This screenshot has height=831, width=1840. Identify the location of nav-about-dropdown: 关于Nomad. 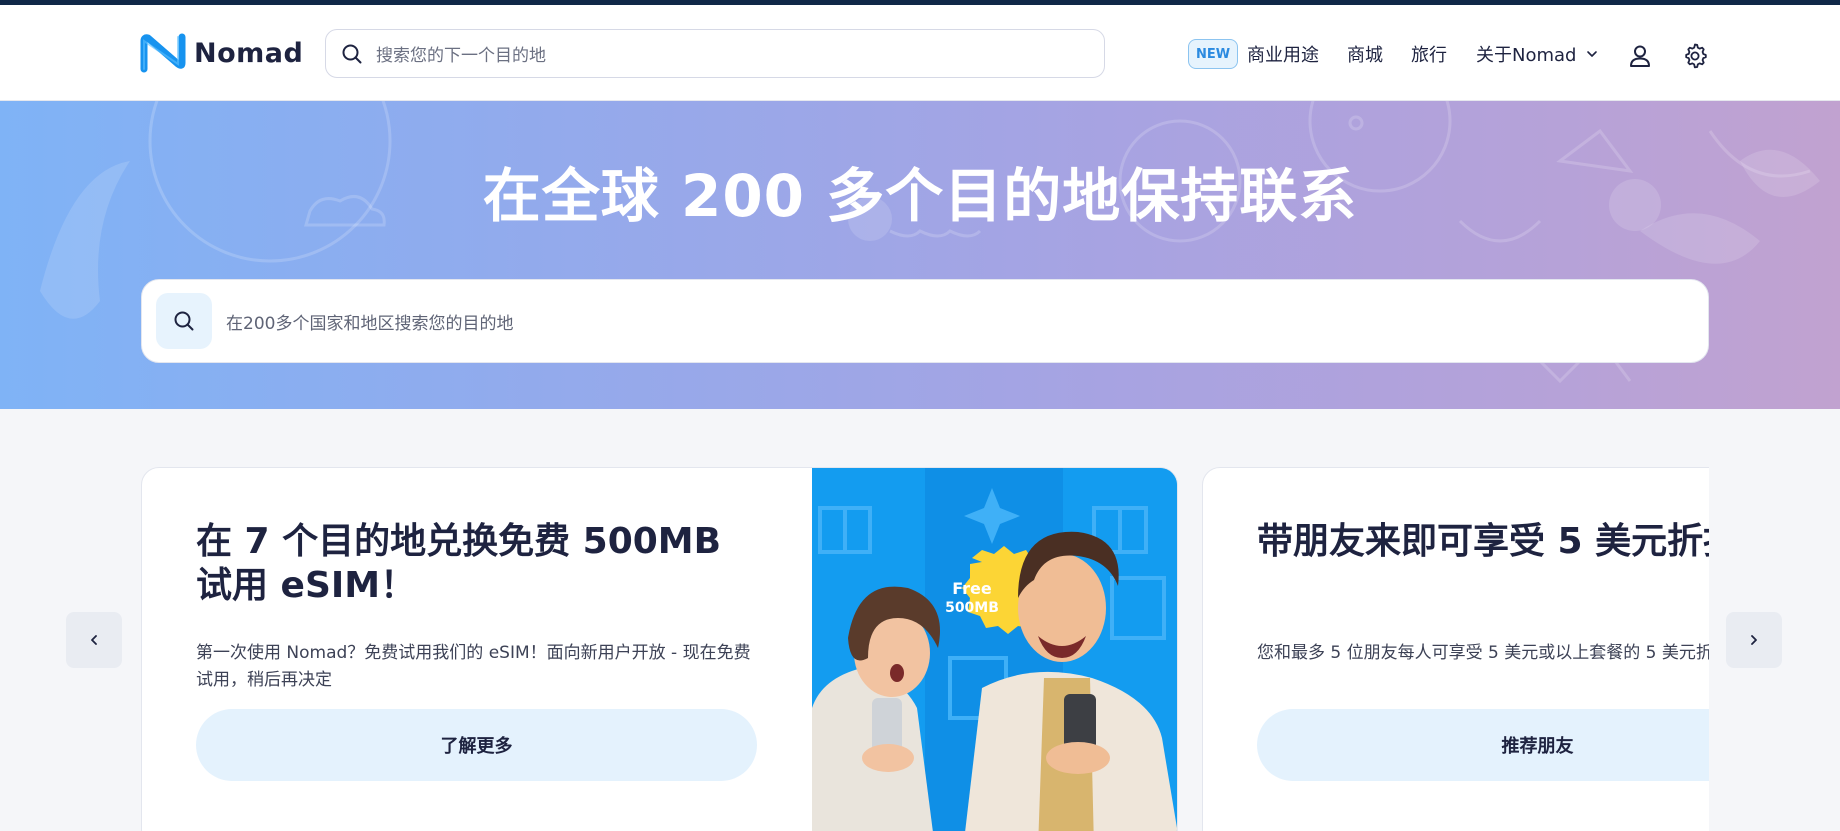
(1537, 54).